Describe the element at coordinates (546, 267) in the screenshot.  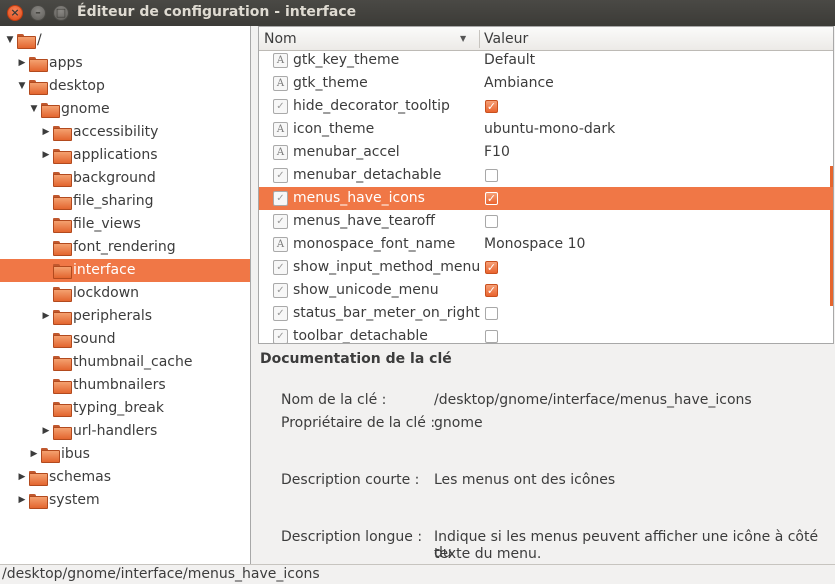
I see `key-row-show_input_method_menu: ✓ show_input_method_menu ✓` at that location.